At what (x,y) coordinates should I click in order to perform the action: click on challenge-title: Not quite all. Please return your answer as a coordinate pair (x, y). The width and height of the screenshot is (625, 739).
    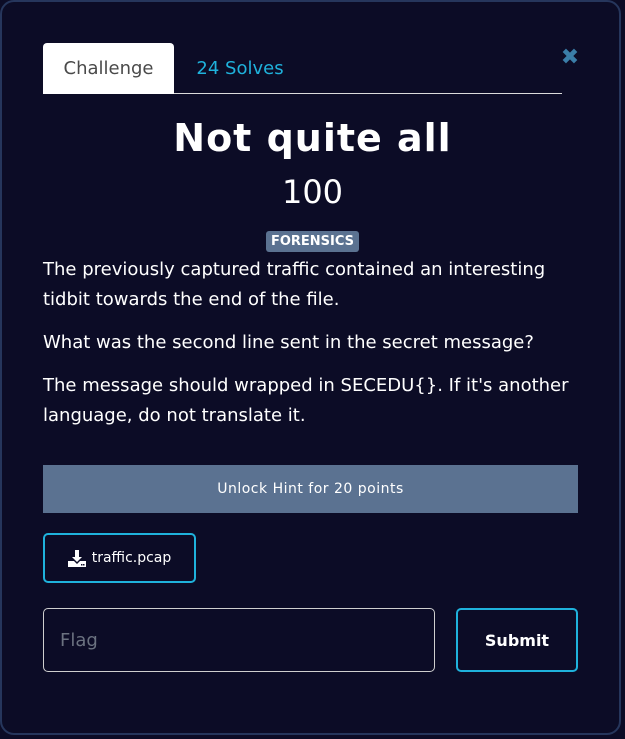
    Looking at the image, I should click on (312, 138).